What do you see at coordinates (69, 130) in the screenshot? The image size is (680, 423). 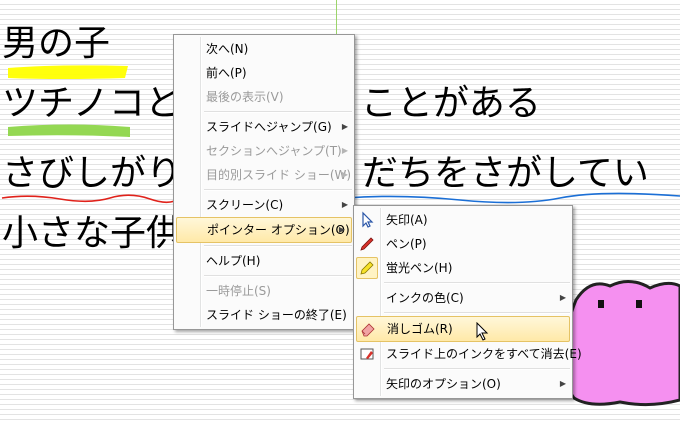 I see `green-highlighter-stroke` at bounding box center [69, 130].